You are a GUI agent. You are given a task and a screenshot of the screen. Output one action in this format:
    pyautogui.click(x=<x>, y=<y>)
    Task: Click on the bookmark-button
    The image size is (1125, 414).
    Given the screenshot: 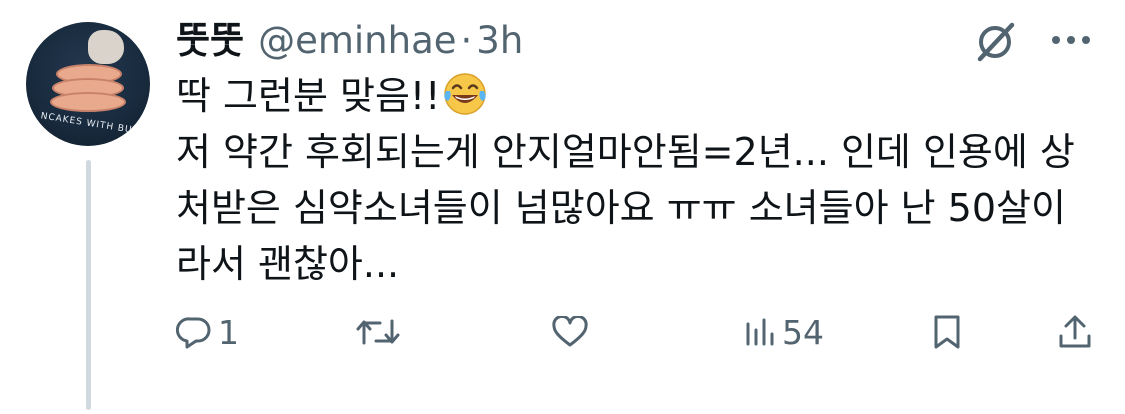 What is the action you would take?
    pyautogui.click(x=947, y=332)
    